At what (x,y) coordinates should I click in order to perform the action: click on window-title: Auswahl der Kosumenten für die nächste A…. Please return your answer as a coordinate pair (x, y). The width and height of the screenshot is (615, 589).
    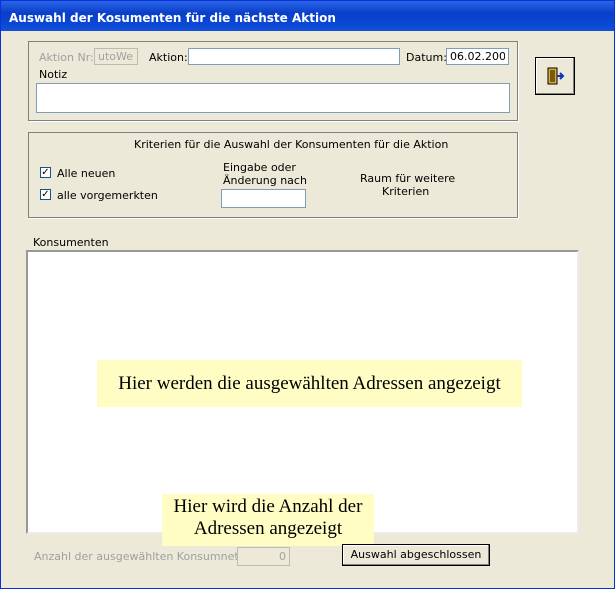
    Looking at the image, I should click on (172, 18).